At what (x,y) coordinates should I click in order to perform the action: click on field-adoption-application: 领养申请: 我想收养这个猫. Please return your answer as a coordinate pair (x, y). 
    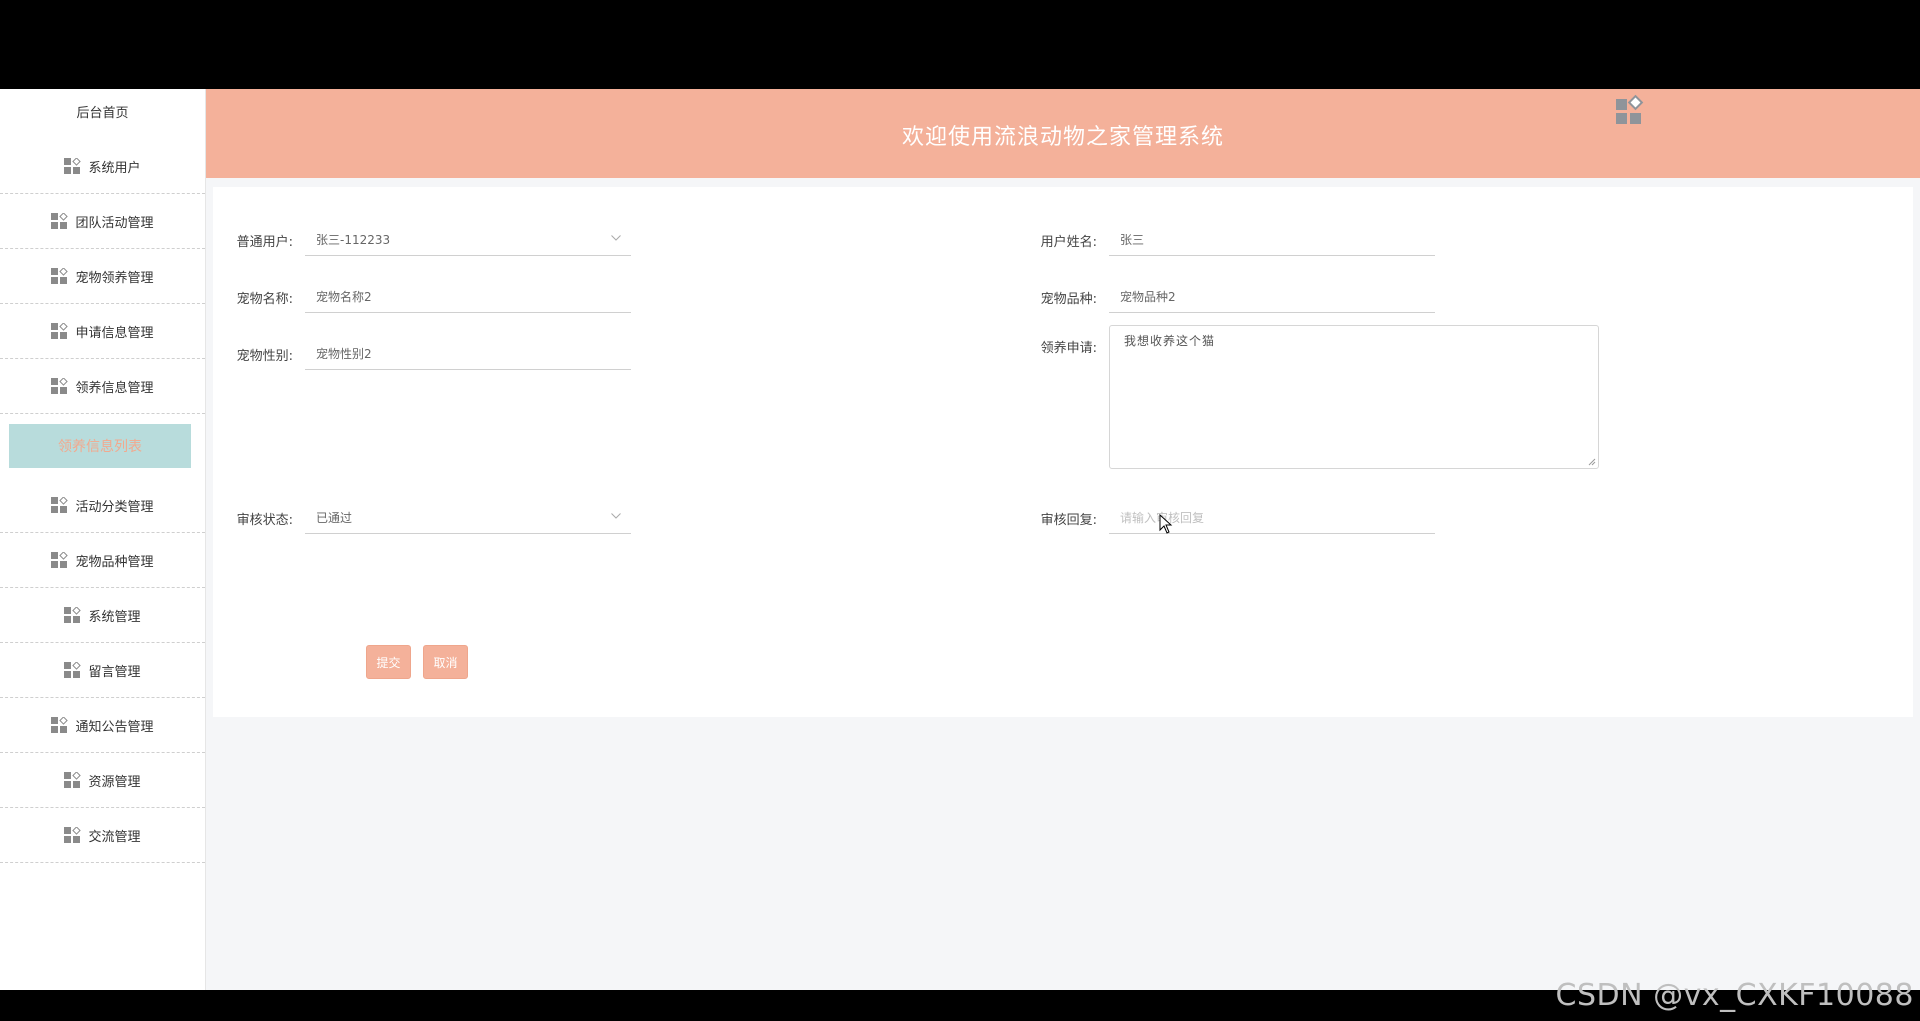
    Looking at the image, I should click on (1308, 397).